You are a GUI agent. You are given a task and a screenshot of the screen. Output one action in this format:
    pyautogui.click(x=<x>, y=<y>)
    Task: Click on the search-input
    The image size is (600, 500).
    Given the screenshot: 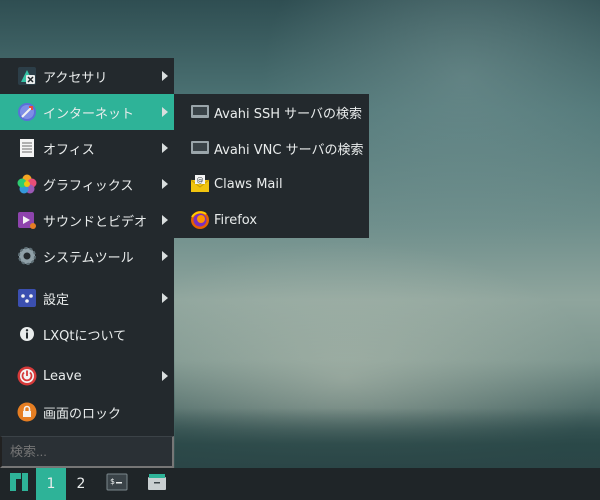 What is the action you would take?
    pyautogui.click(x=87, y=452)
    